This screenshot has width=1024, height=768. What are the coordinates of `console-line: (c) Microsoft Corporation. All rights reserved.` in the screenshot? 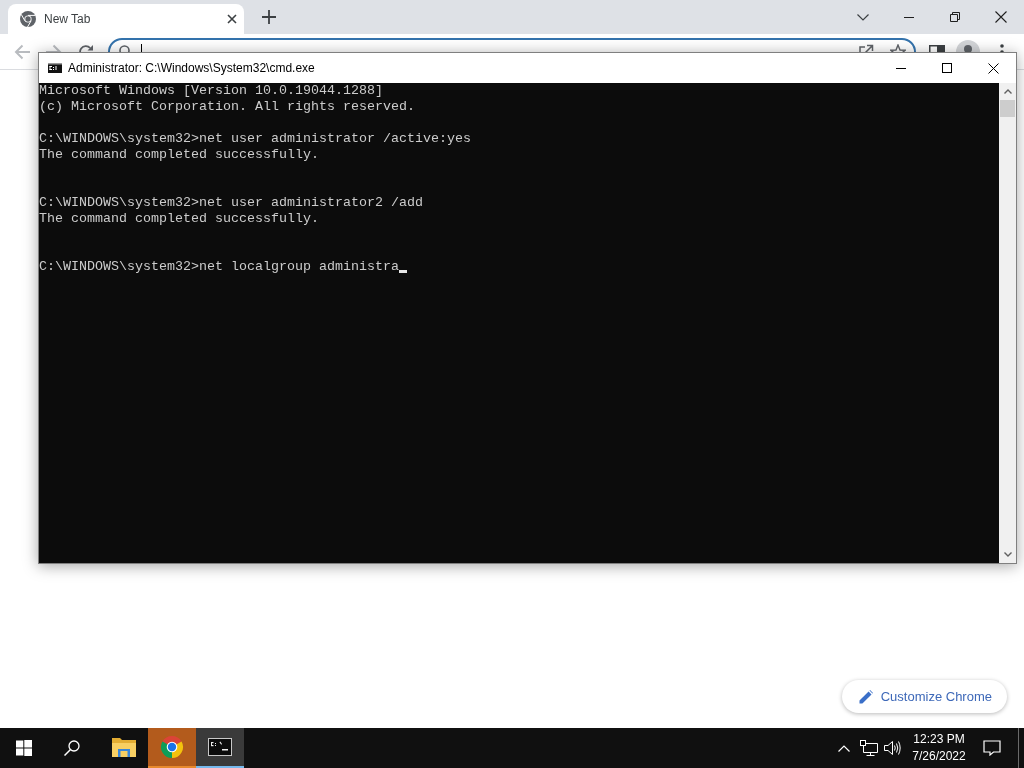 It's located at (227, 107).